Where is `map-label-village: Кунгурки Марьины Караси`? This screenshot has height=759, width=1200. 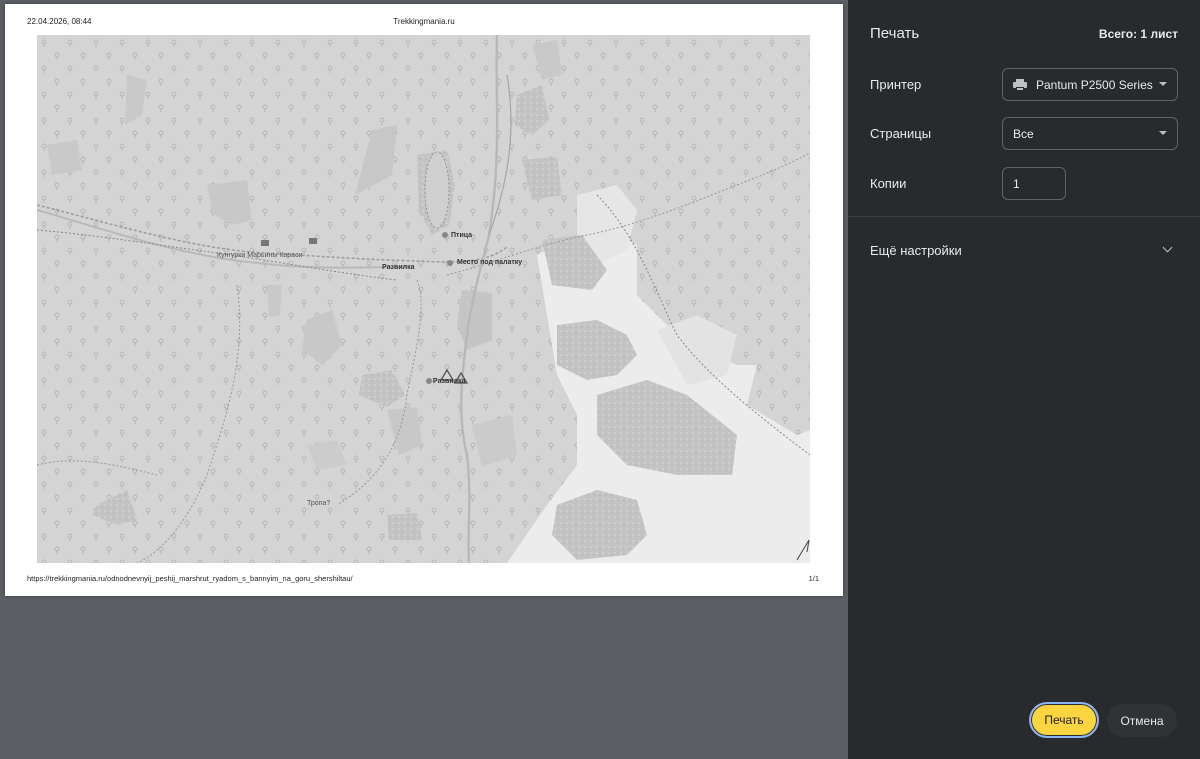 map-label-village: Кунгурки Марьины Караси is located at coordinates (260, 255).